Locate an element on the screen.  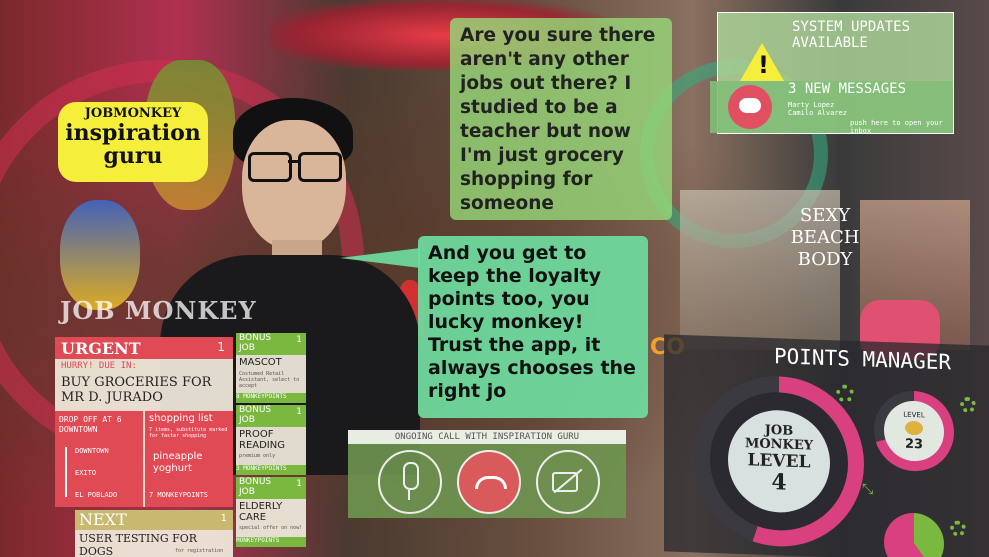
person-face is located at coordinates (294, 185).